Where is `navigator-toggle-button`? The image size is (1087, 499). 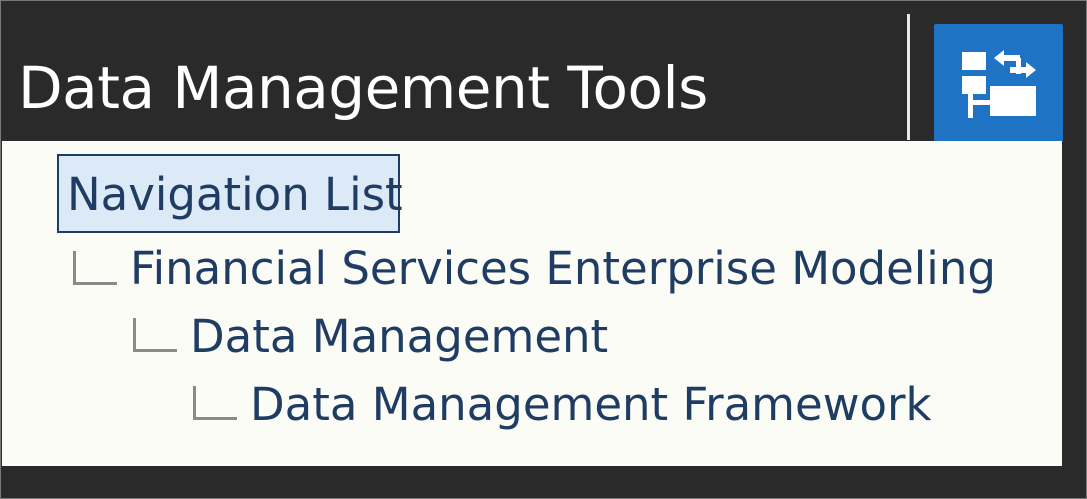
navigator-toggle-button is located at coordinates (998, 83).